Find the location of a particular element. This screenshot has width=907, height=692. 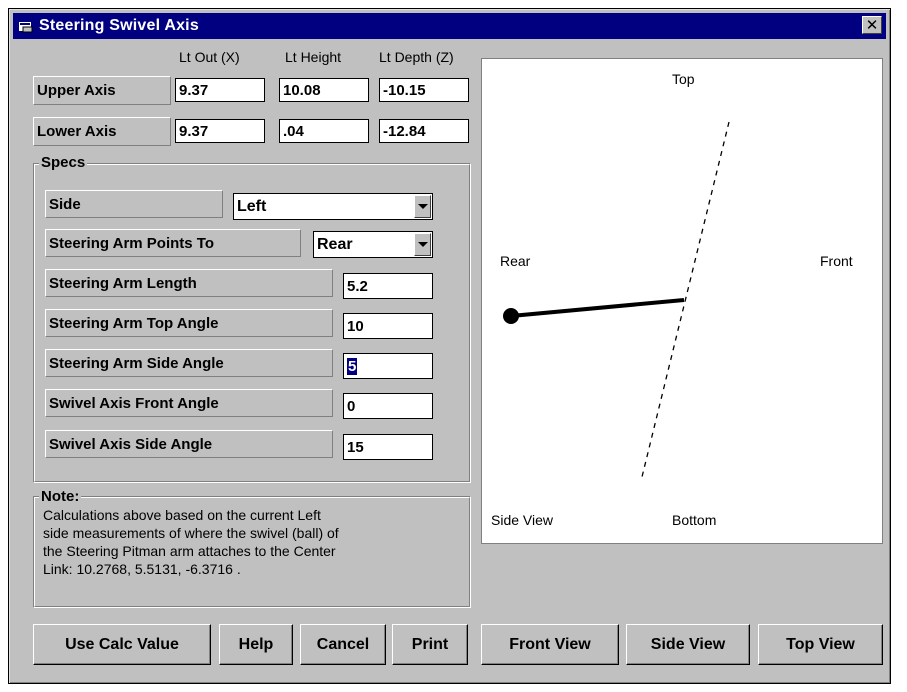

side-select-value: Left is located at coordinates (252, 206).